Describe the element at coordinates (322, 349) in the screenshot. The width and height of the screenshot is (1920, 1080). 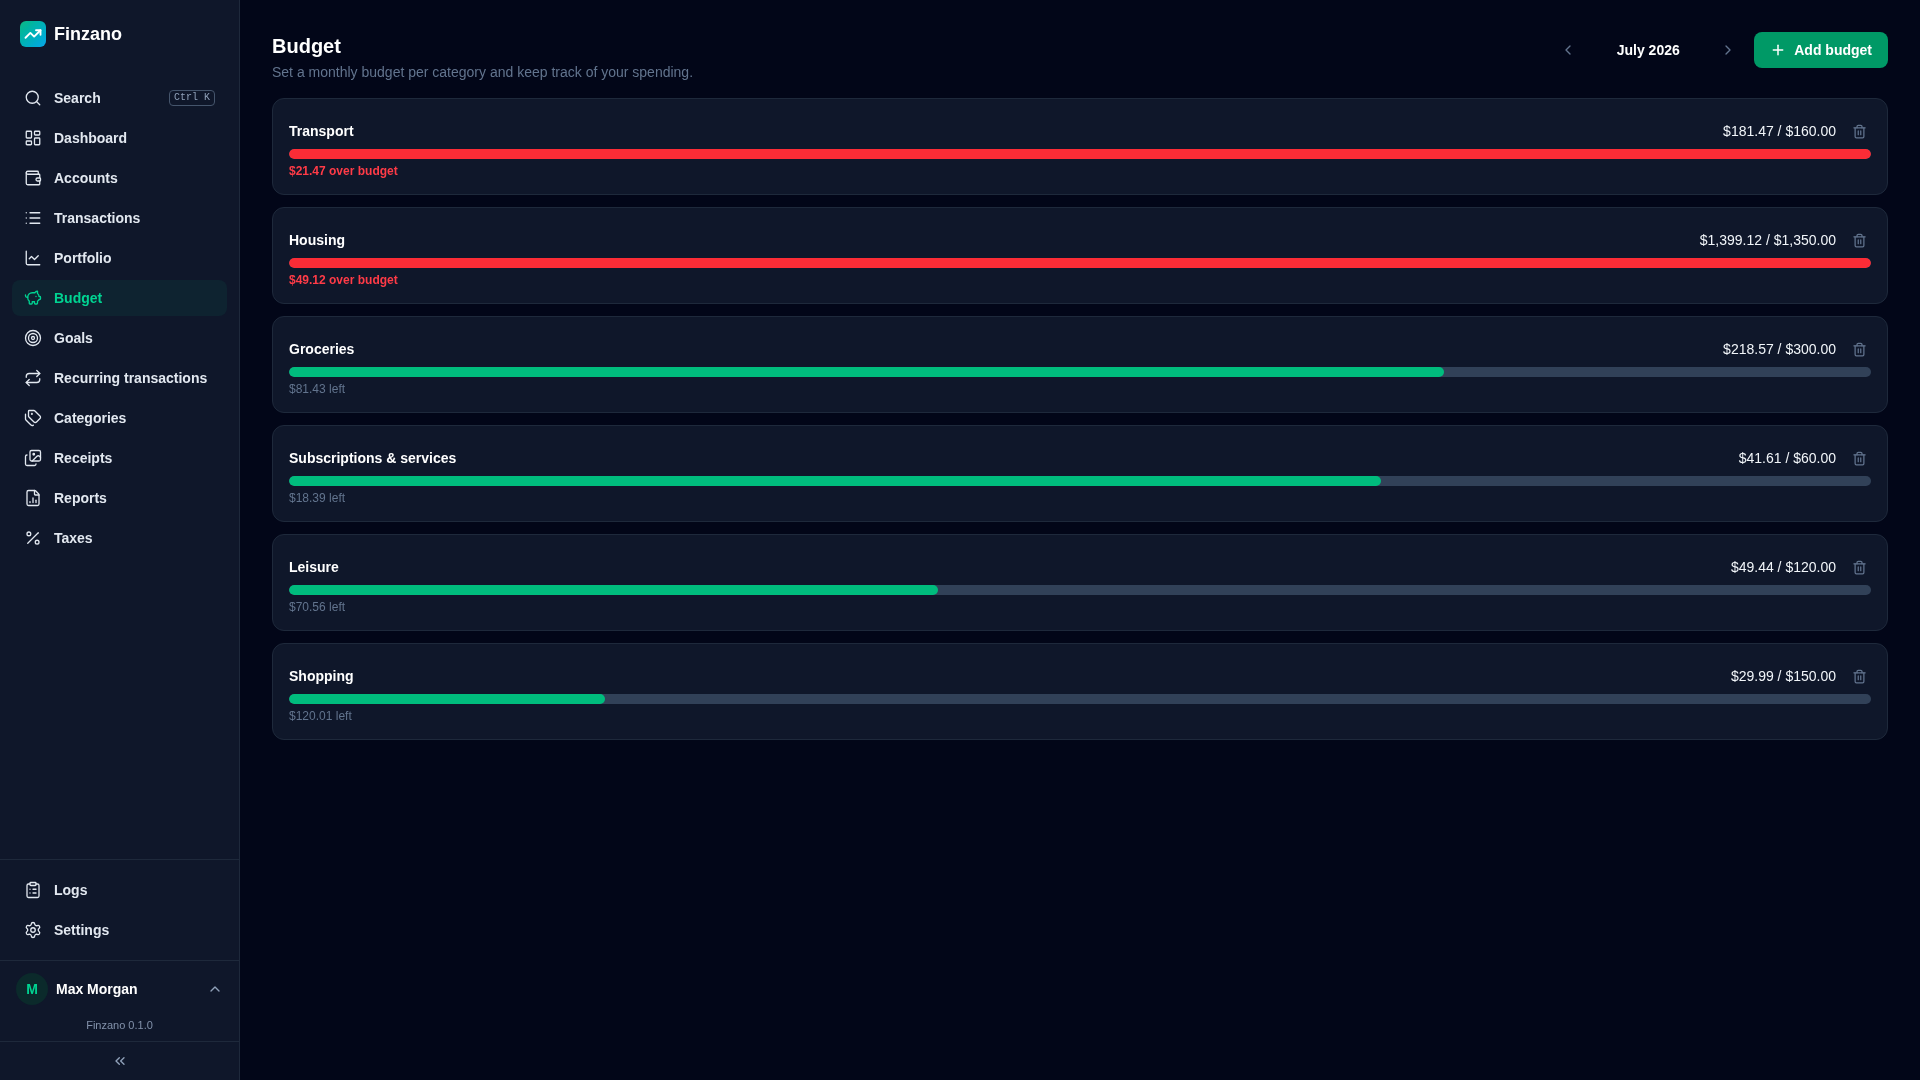
I see `category-name: Groceries` at that location.